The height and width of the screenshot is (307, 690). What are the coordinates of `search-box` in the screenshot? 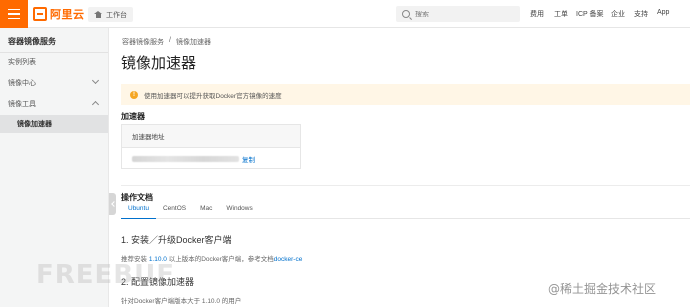 It's located at (458, 14).